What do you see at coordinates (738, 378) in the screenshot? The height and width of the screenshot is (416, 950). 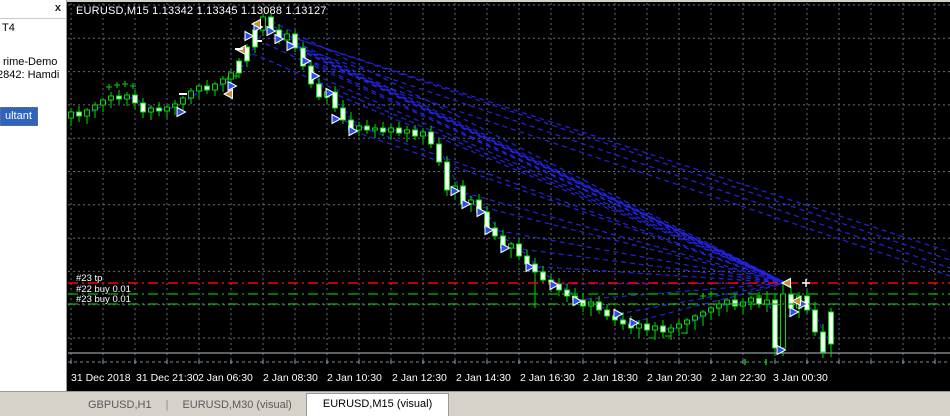 I see `svg-text: 2 Jan 22:30` at bounding box center [738, 378].